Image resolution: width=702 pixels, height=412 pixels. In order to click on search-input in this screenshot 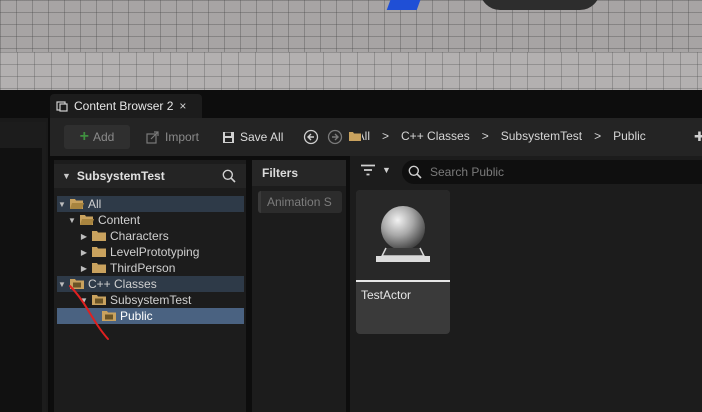, I will do `click(550, 172)`.